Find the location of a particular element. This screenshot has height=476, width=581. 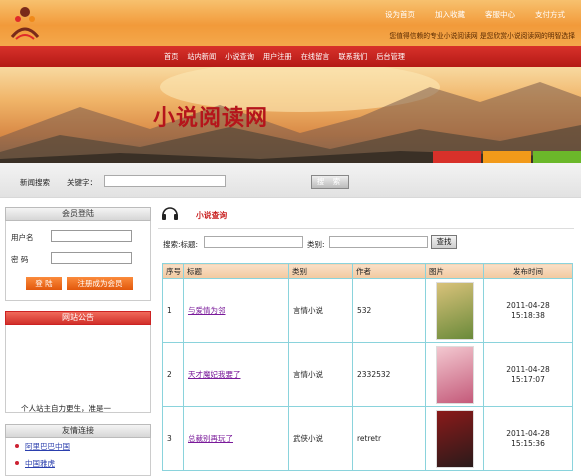

friend-links-panel: 阿里巴巴中国 中国雅虎 is located at coordinates (78, 457).